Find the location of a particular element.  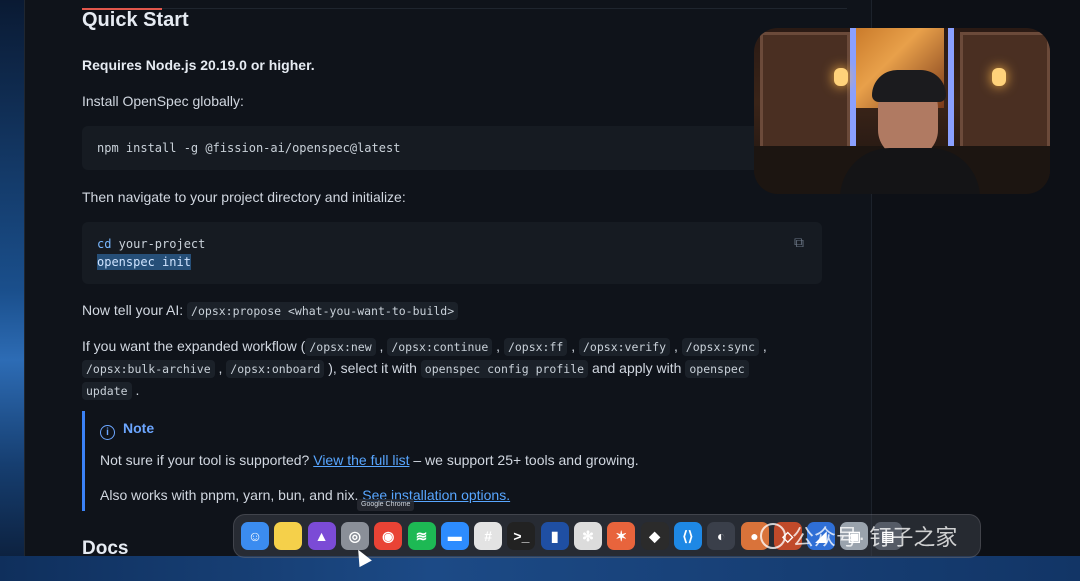

cmd-bulk-archive: /opsx:bulk-archive is located at coordinates (148, 369).